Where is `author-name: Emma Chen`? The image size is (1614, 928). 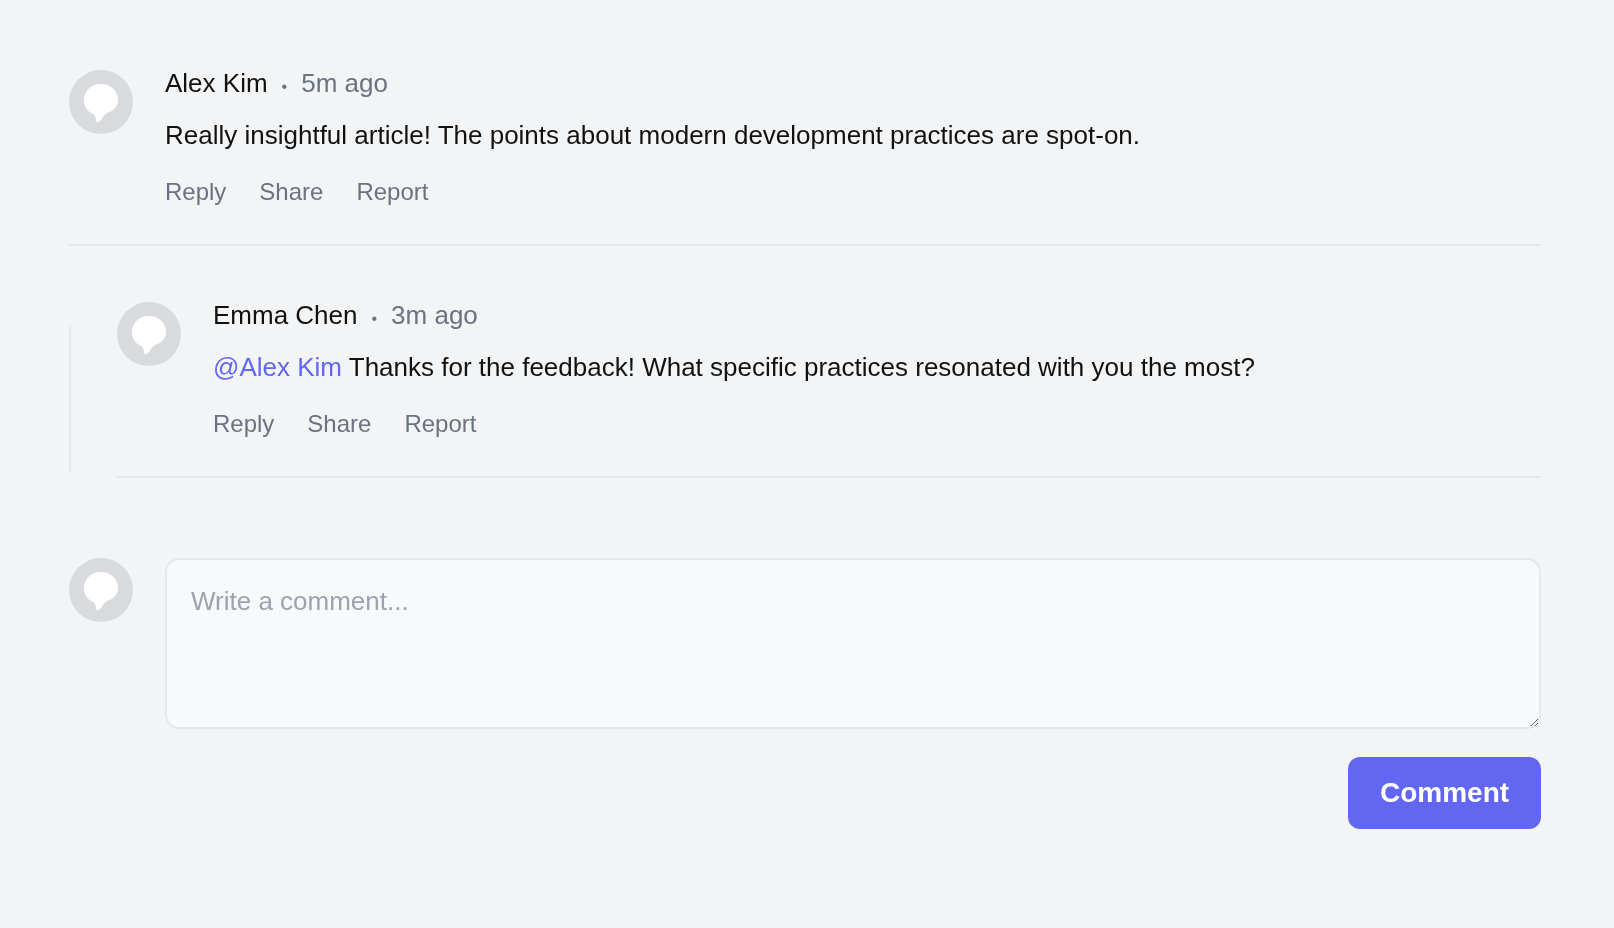
author-name: Emma Chen is located at coordinates (285, 315).